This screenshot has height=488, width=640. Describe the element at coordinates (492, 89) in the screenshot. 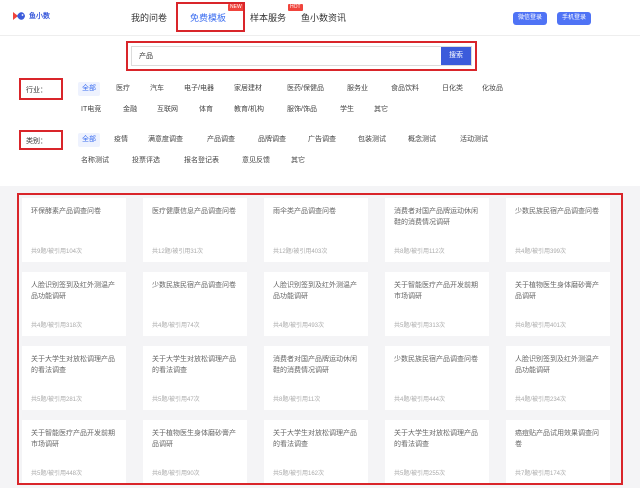

I see `industry-cosmetics: 化妆品` at that location.